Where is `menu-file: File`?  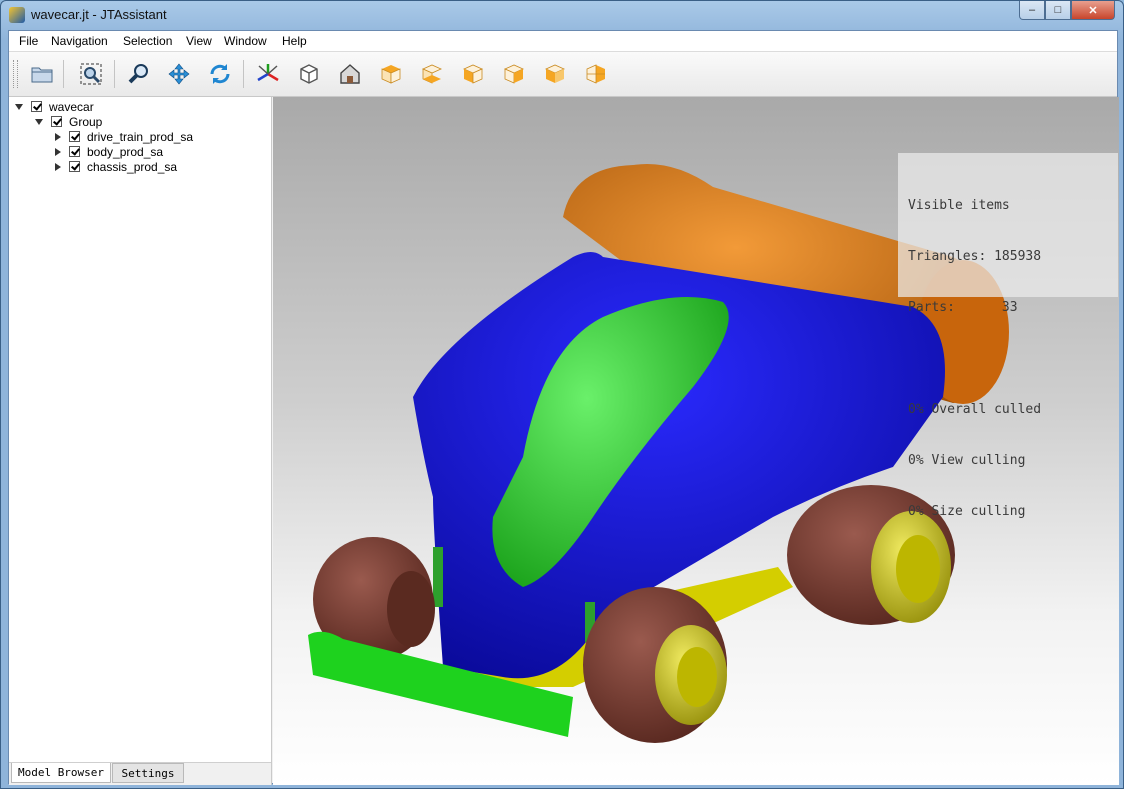 menu-file: File is located at coordinates (28, 41).